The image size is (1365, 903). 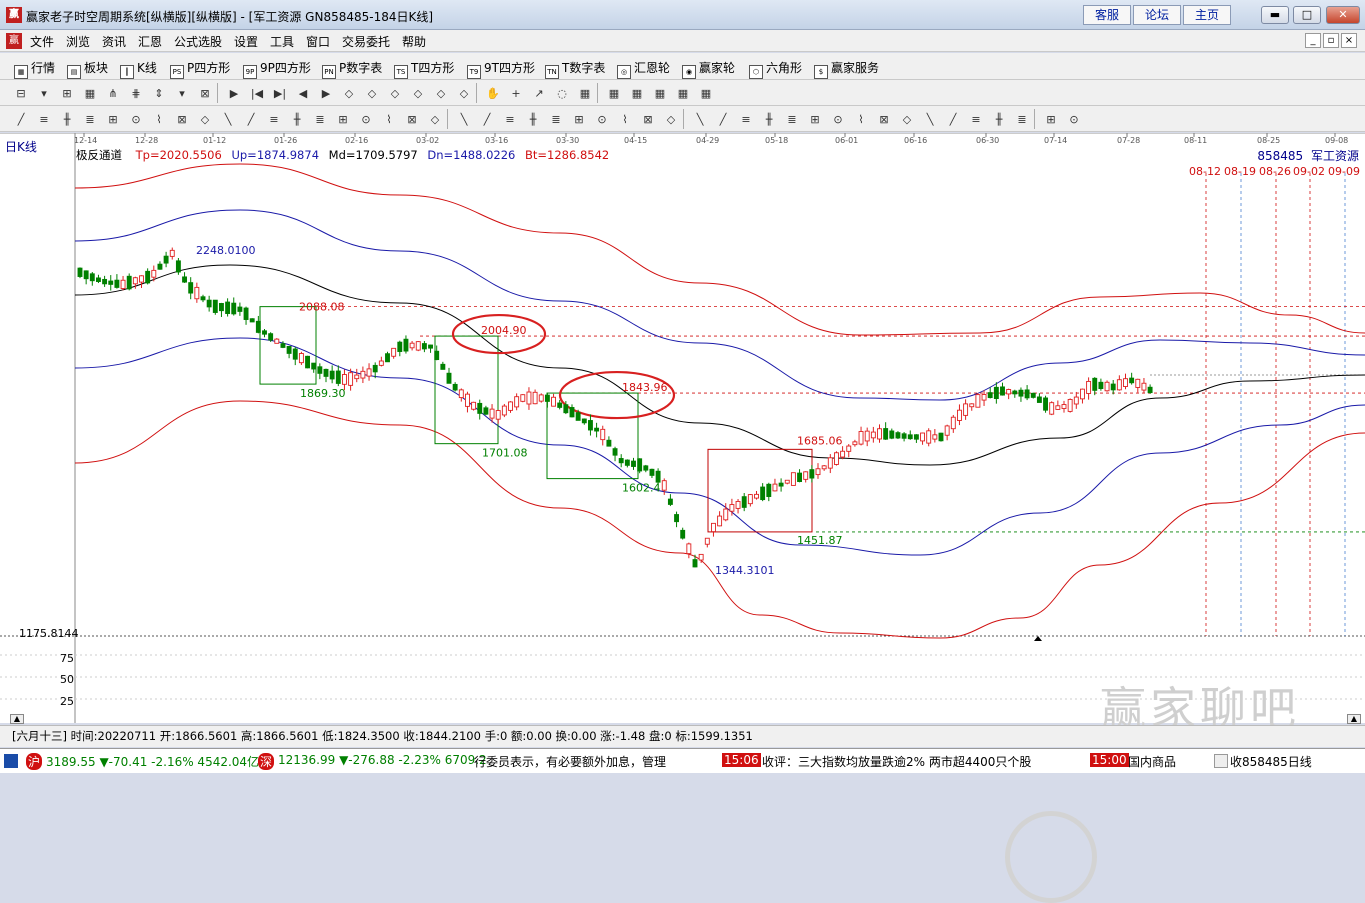 What do you see at coordinates (556, 119) in the screenshot?
I see `draw-tool-24-icon: ≣` at bounding box center [556, 119].